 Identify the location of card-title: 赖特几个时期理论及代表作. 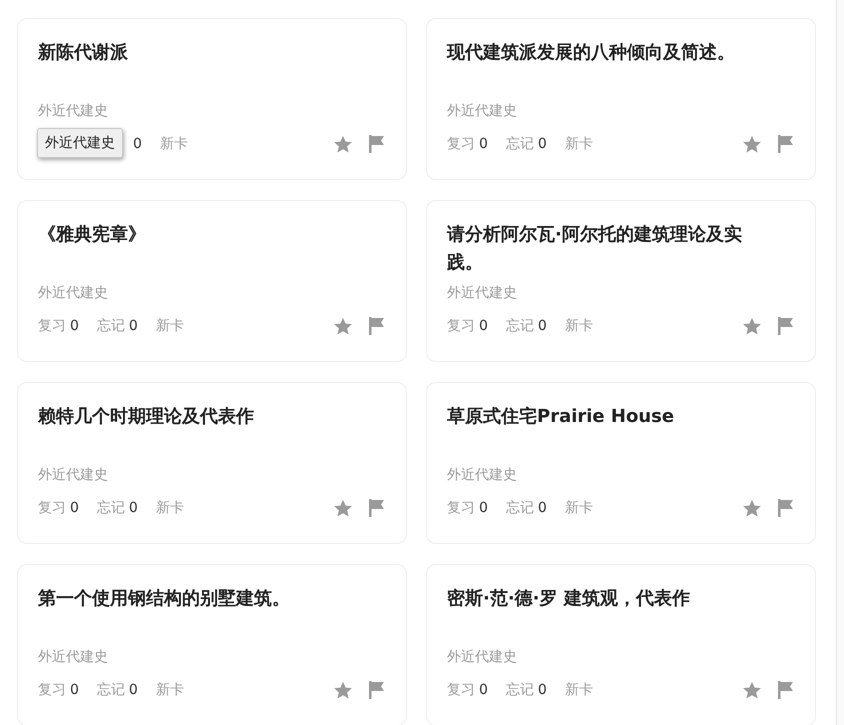
(146, 417).